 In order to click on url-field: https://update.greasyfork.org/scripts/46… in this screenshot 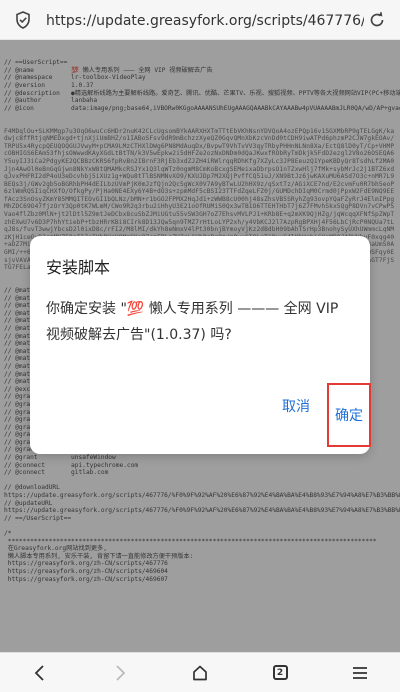, I will do `click(200, 20)`.